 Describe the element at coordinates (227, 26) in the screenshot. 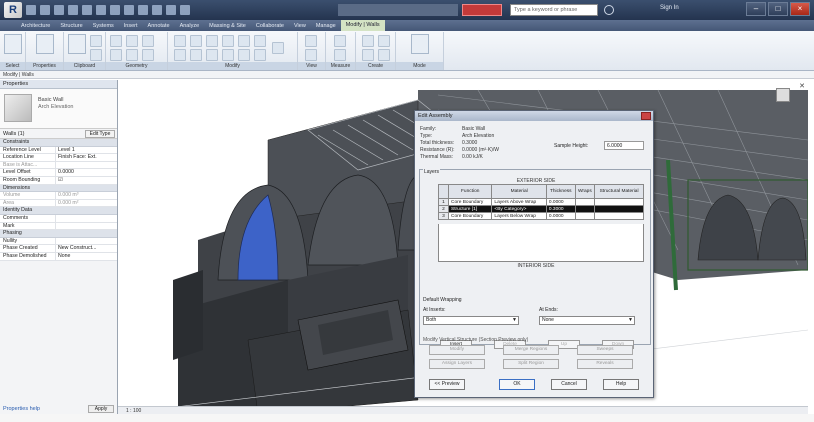

I see `ribbon-tab: Massing & Site` at that location.